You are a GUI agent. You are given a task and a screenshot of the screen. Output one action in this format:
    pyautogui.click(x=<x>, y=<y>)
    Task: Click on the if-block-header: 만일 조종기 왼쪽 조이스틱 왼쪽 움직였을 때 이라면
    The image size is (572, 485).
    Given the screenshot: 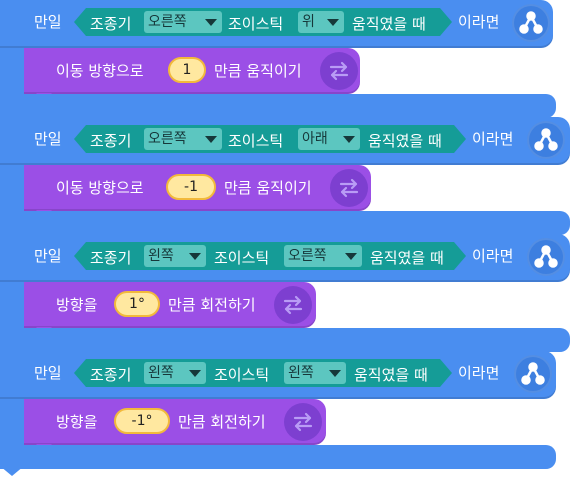 What is the action you would take?
    pyautogui.click(x=278, y=375)
    